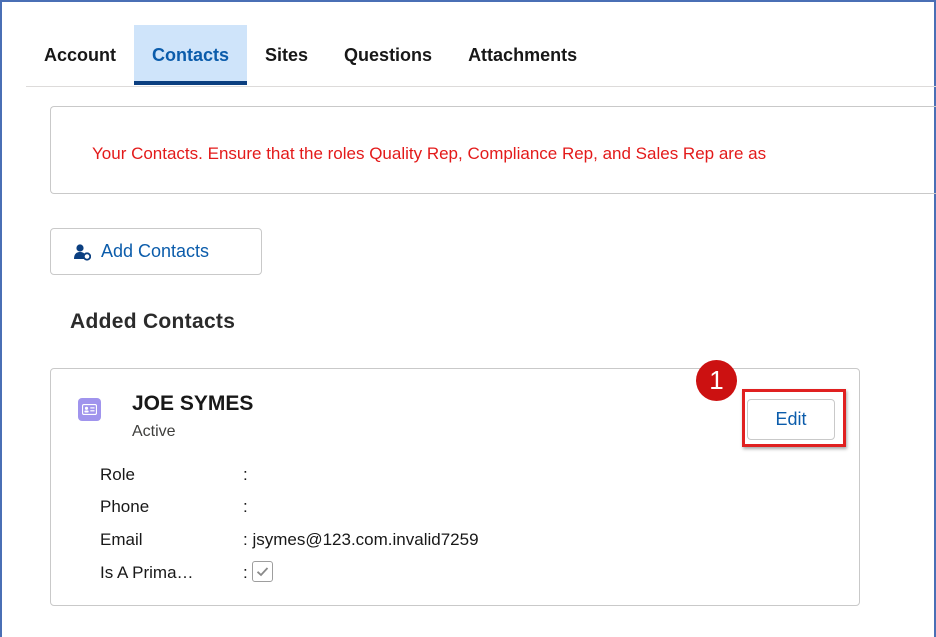 This screenshot has width=936, height=637. I want to click on field-value-wrap: :, so click(258, 572).